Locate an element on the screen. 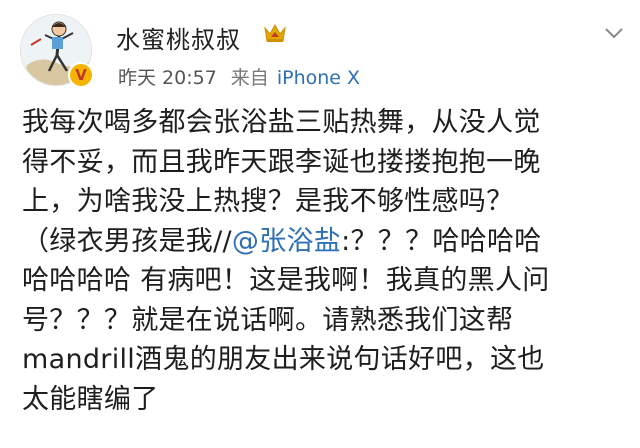 The height and width of the screenshot is (448, 640). source-prefix: 来自 is located at coordinates (249, 78).